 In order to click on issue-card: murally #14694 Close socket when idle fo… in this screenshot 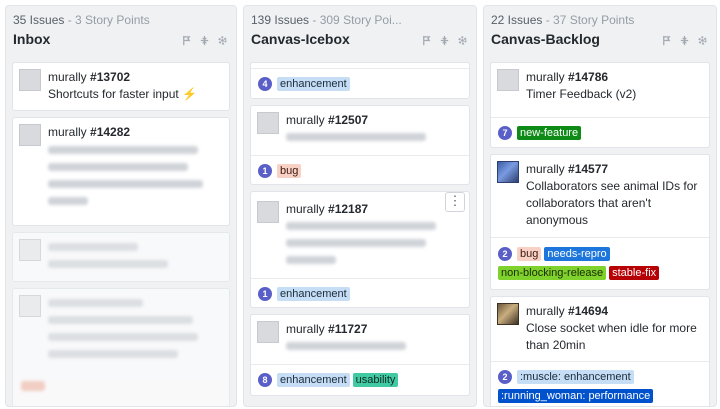, I will do `click(600, 351)`.